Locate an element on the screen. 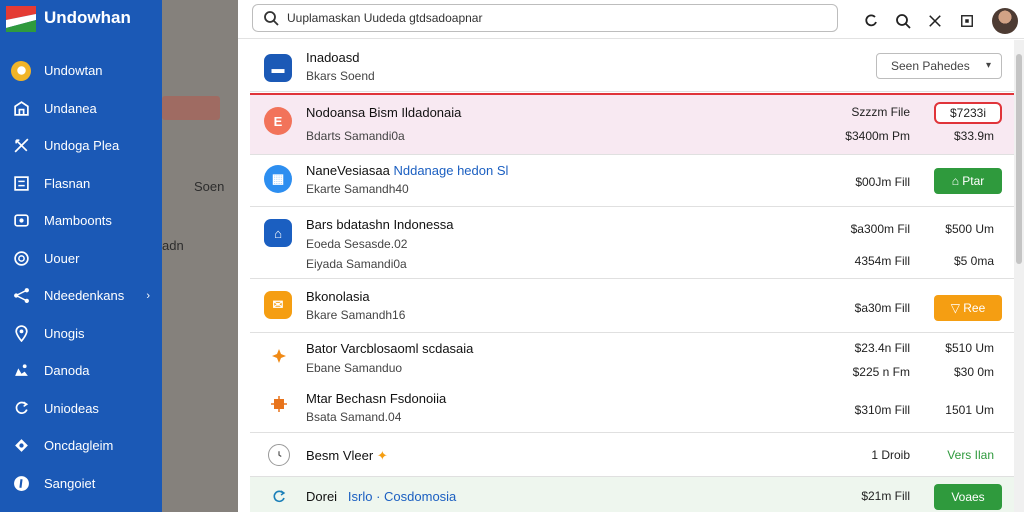 The width and height of the screenshot is (1024, 512). window-icon is located at coordinates (967, 21).